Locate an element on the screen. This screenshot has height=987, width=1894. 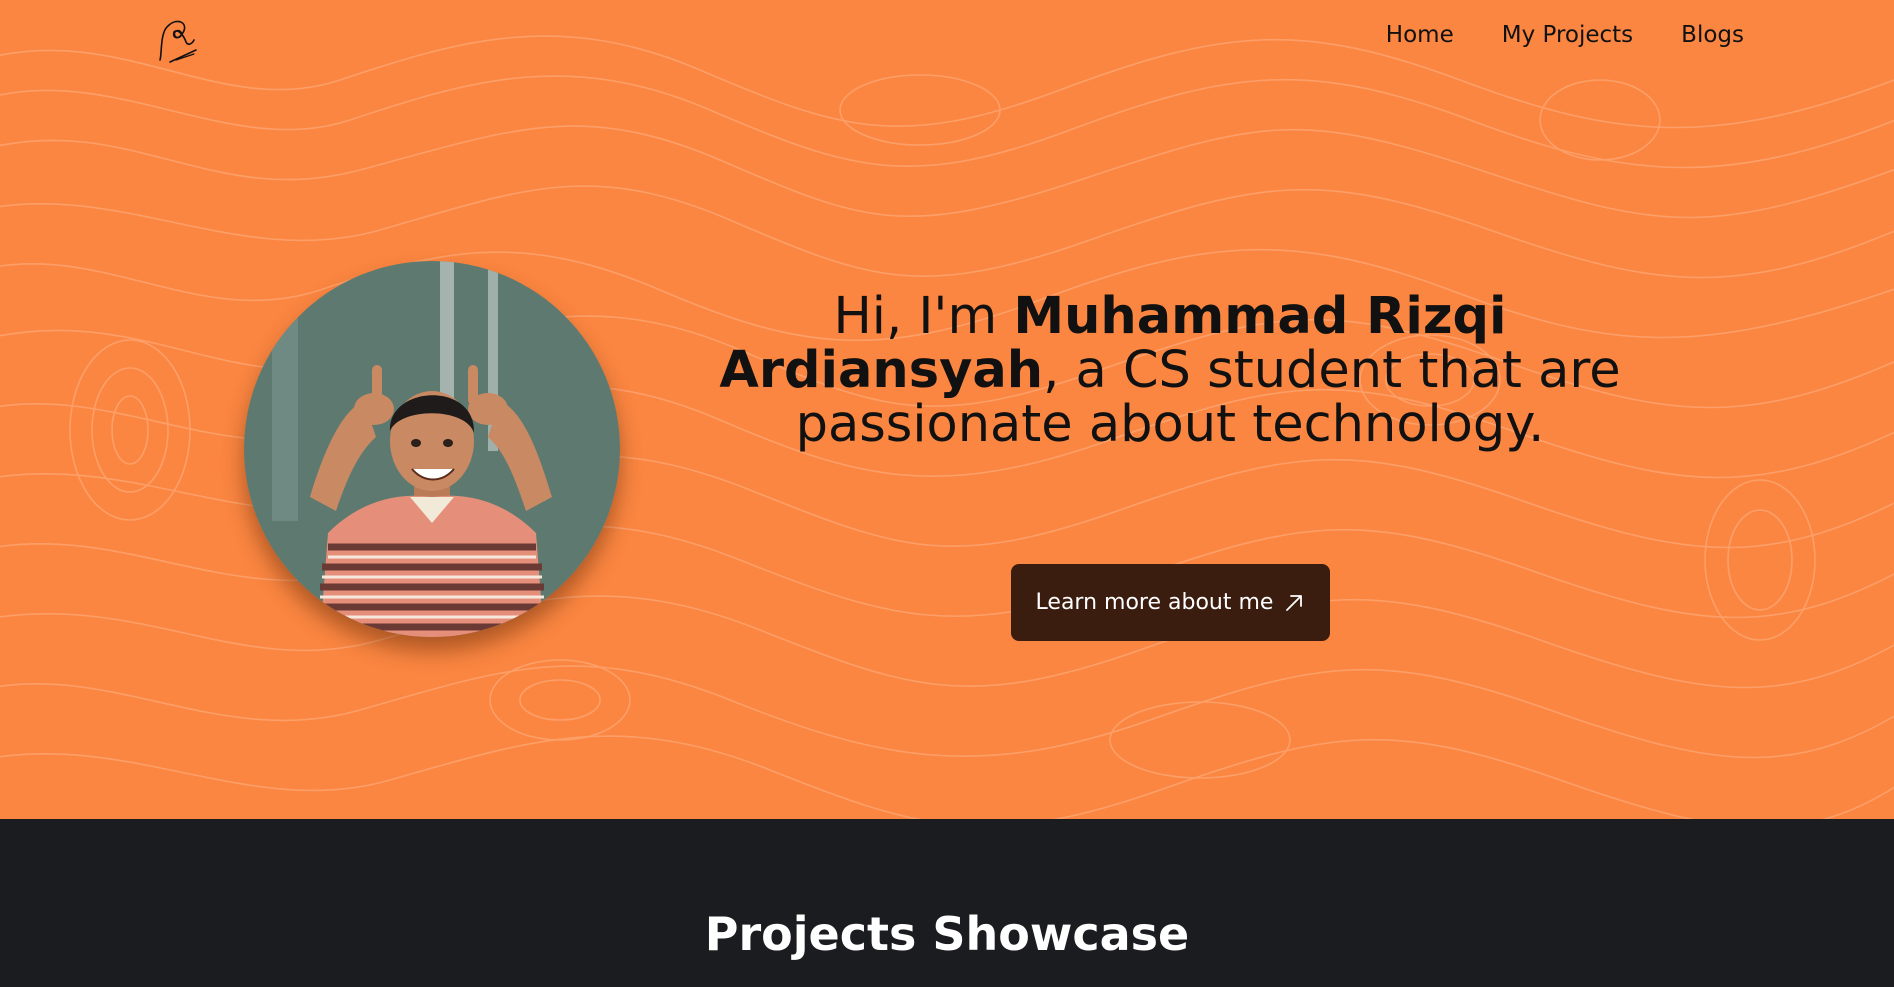
main-nav: Home My Projects Blogs is located at coordinates (1565, 35).